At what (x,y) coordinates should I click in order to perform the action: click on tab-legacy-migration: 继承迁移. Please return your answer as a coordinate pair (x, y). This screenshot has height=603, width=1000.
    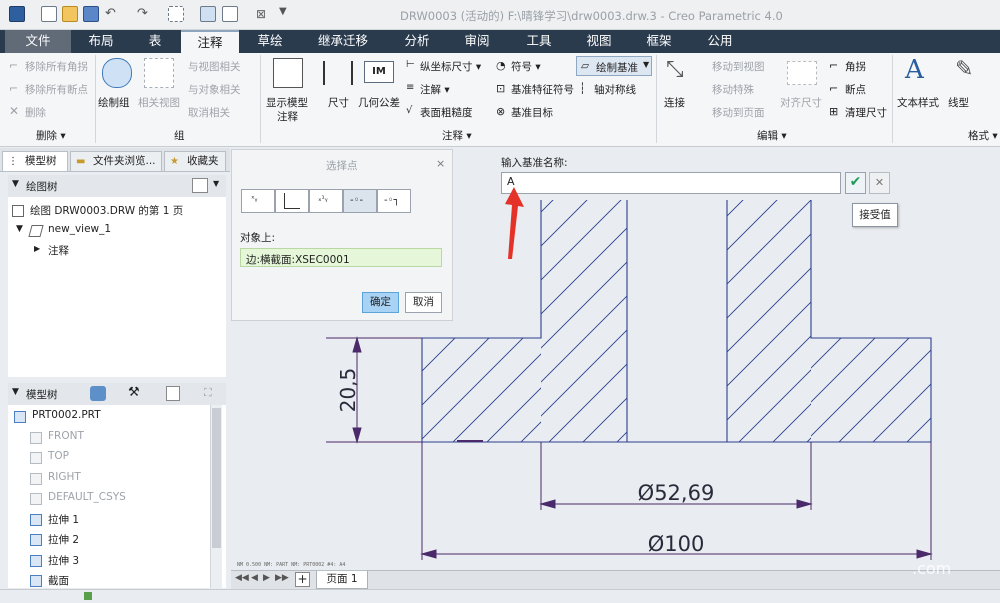
    Looking at the image, I should click on (343, 41).